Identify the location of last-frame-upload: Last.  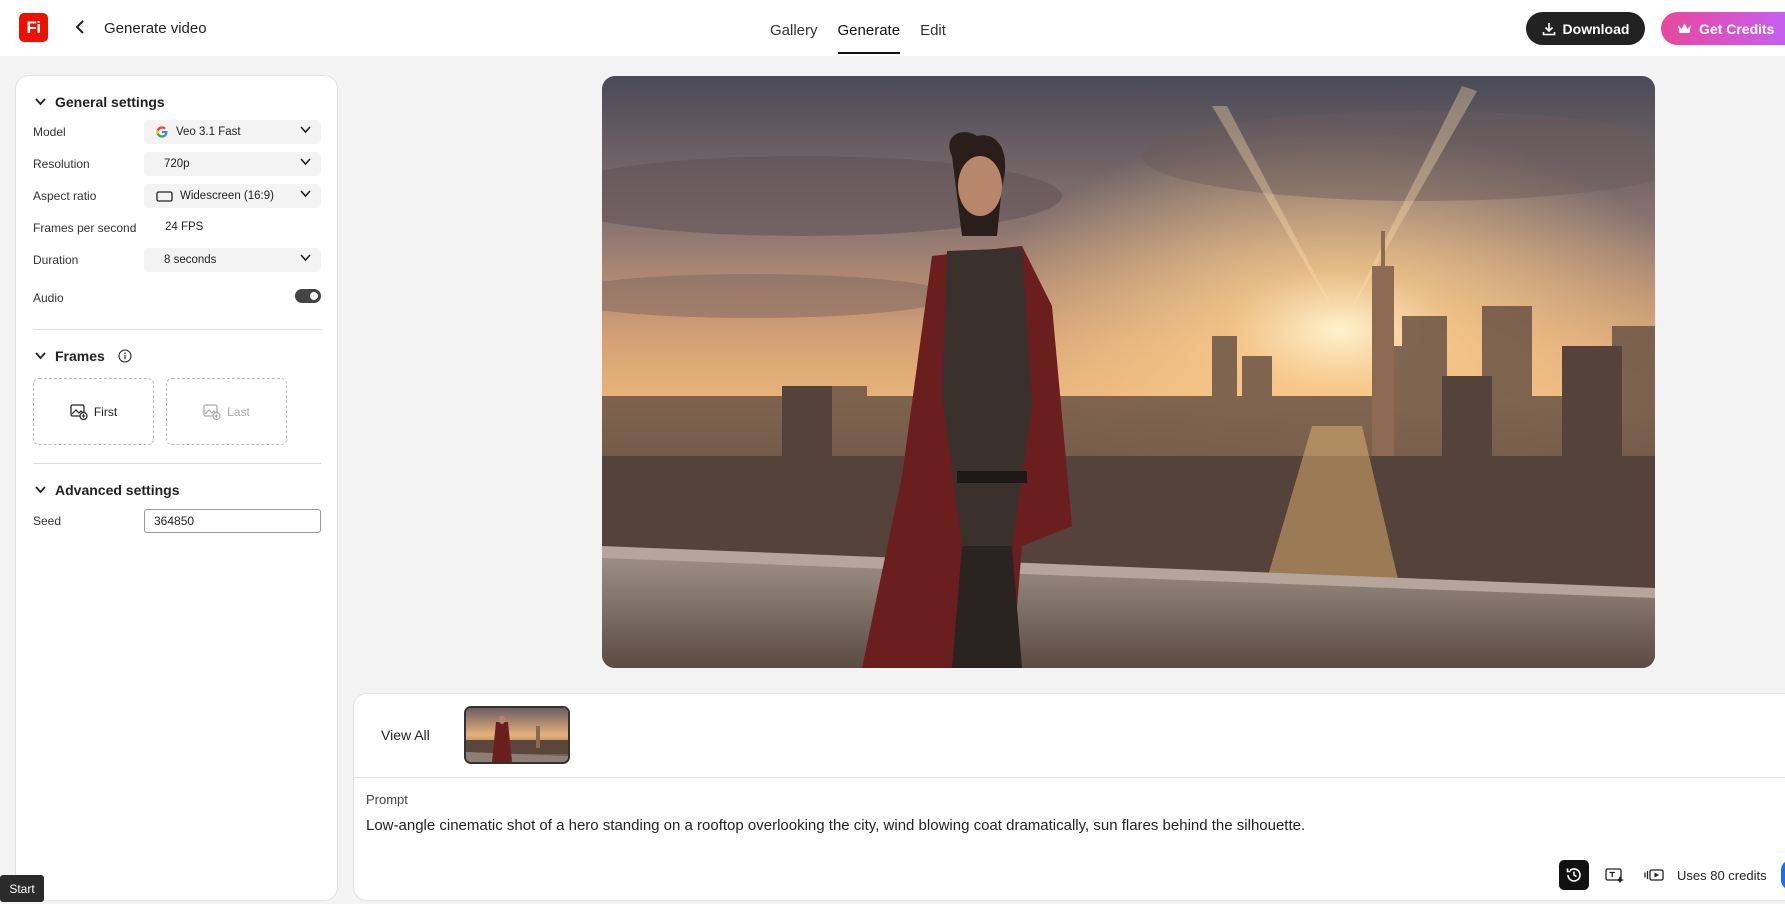
(226, 411).